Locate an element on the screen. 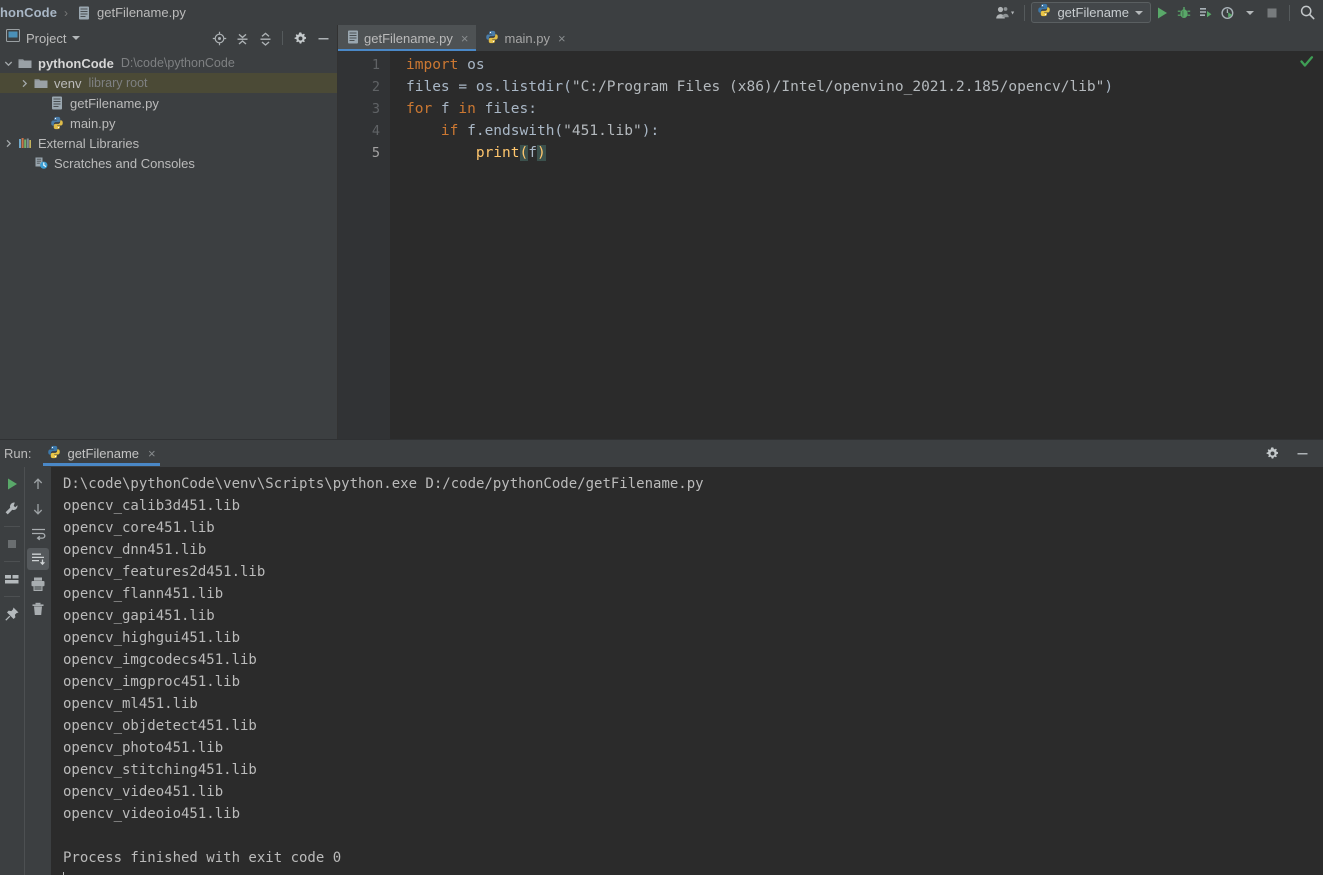  run-button is located at coordinates (1162, 13).